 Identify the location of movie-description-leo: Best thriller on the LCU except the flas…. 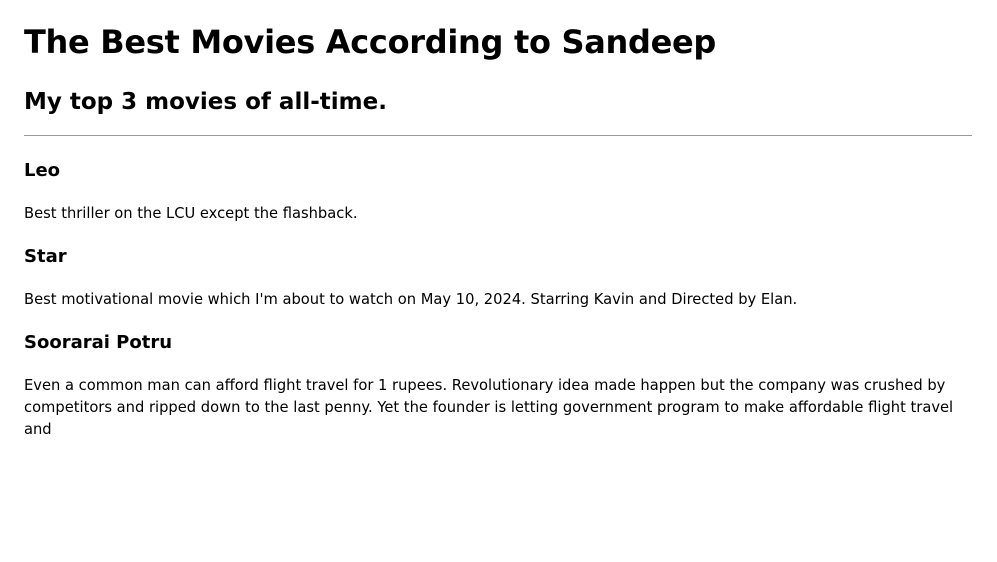
(191, 213).